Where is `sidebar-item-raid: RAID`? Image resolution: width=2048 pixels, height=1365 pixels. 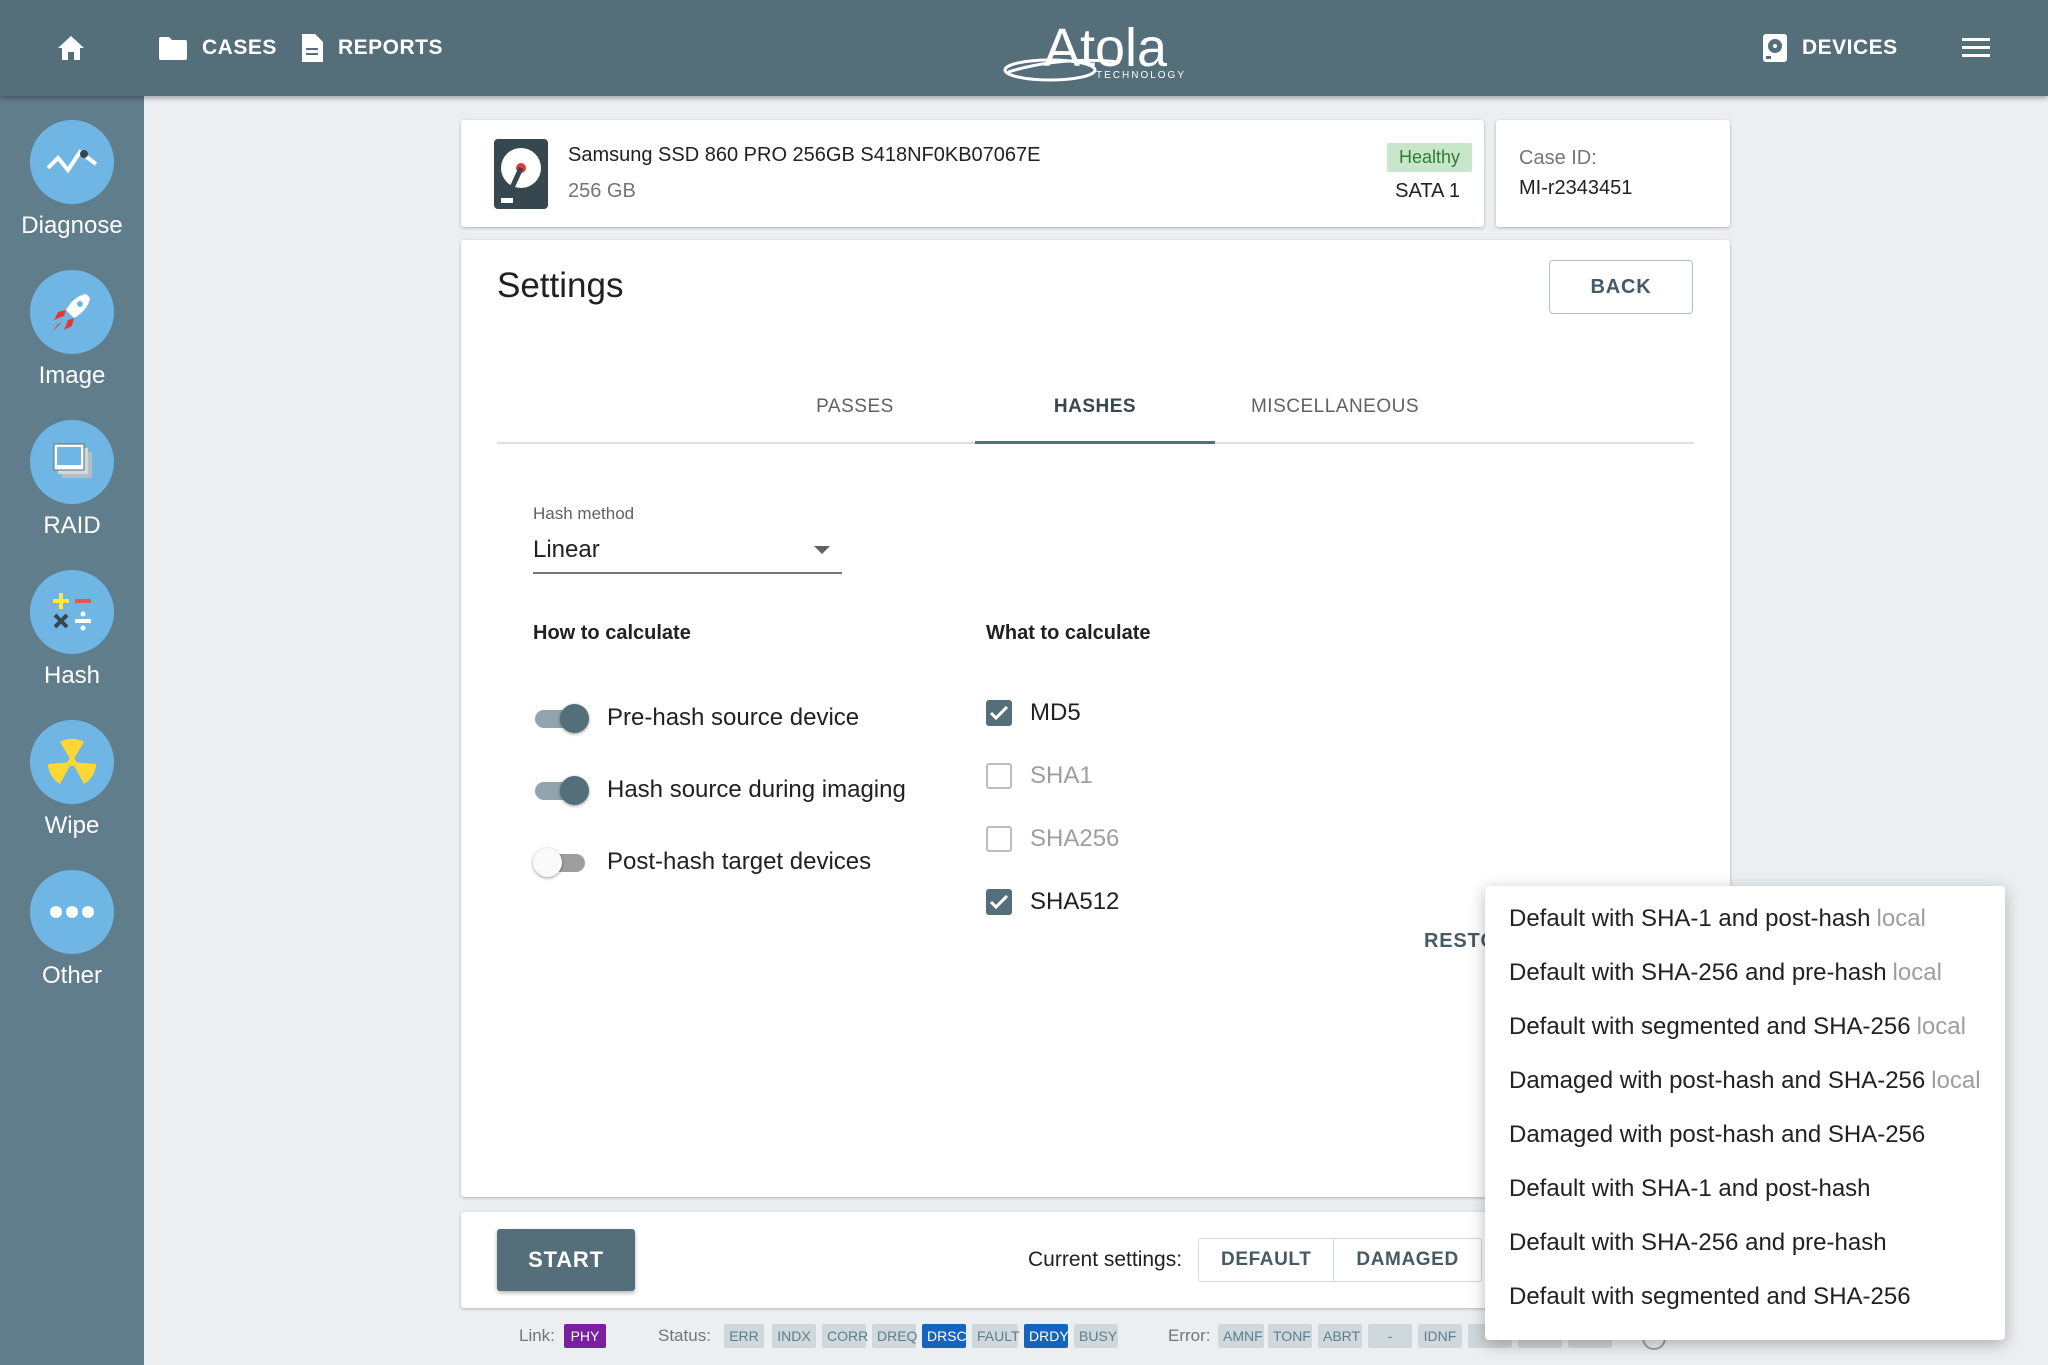 sidebar-item-raid: RAID is located at coordinates (72, 480).